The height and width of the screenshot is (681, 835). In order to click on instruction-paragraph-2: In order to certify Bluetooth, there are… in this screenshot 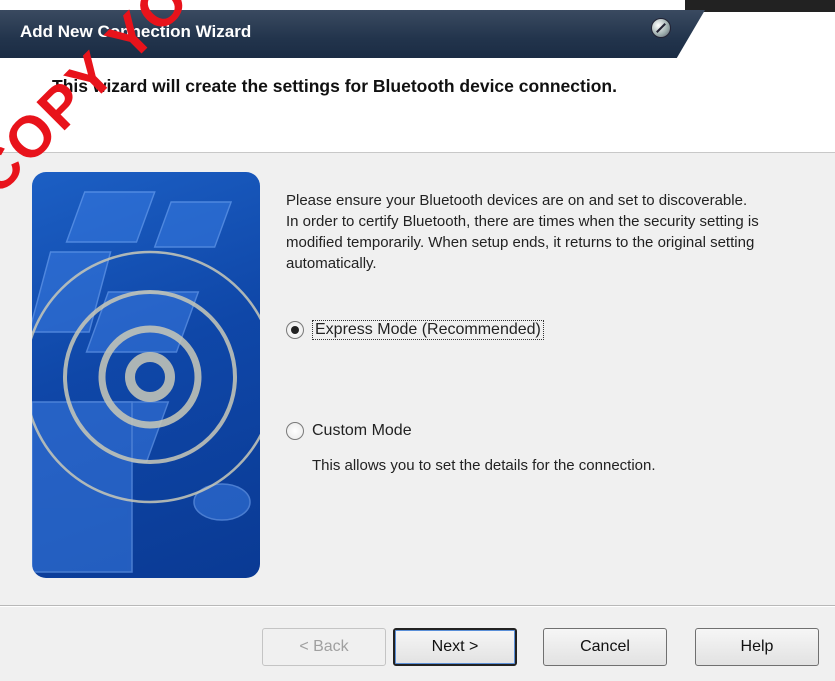, I will do `click(522, 242)`.